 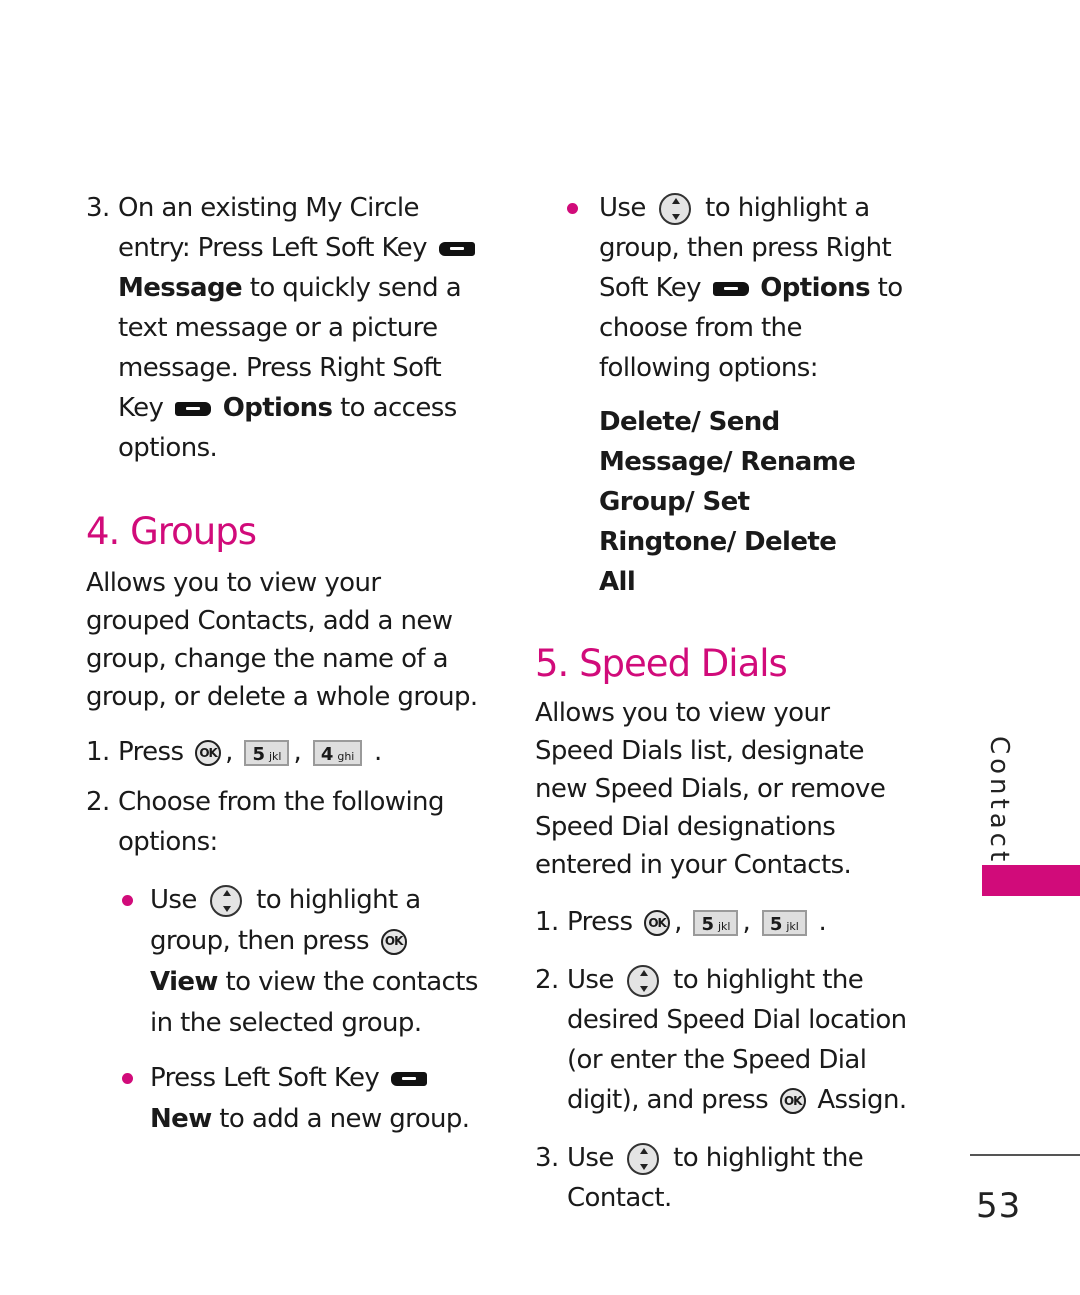 I want to click on groups-heading: 4. Groups, so click(x=171, y=531).